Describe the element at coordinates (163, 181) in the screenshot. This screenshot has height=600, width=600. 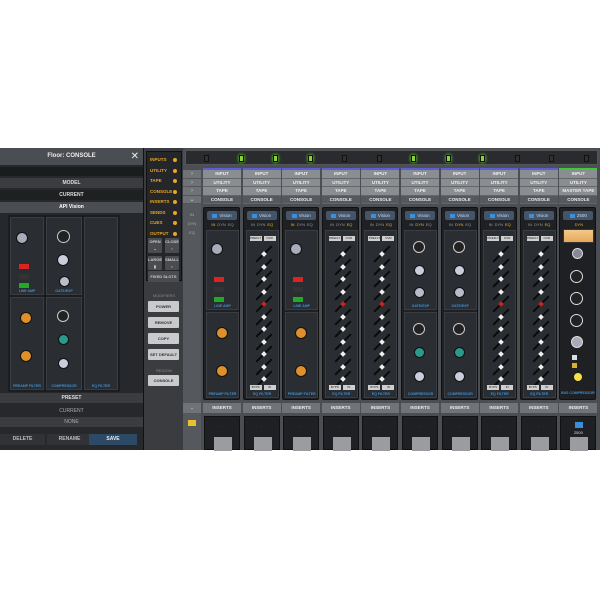
I see `category-tape: TAPE` at that location.